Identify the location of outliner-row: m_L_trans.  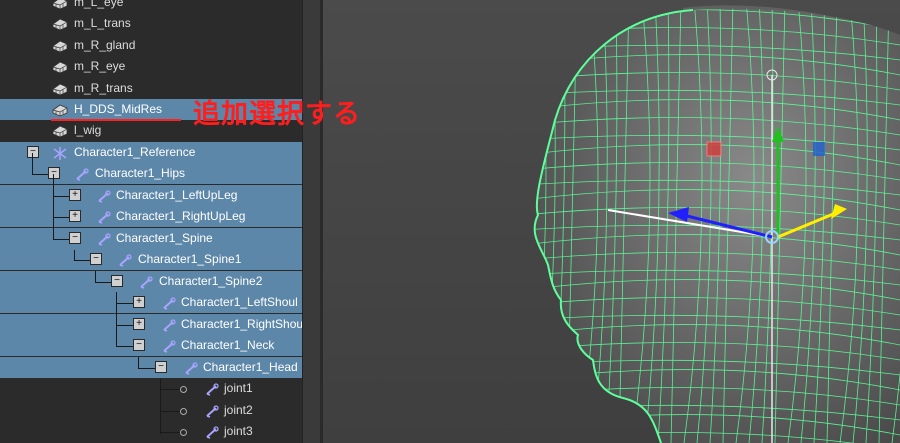
(151, 23).